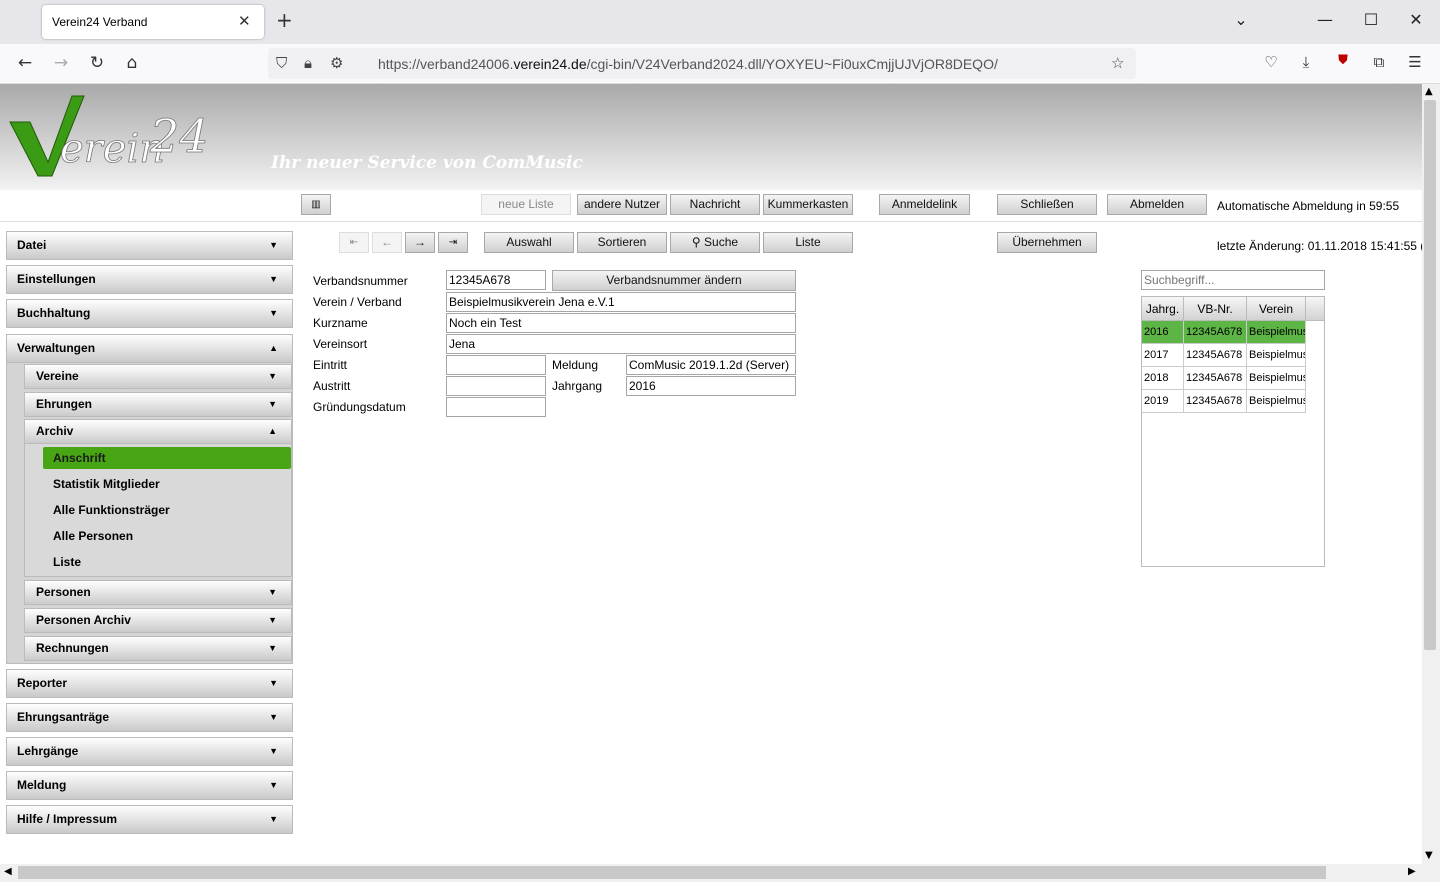 Image resolution: width=1440 pixels, height=882 pixels. I want to click on first-record-icon: ⇤, so click(354, 242).